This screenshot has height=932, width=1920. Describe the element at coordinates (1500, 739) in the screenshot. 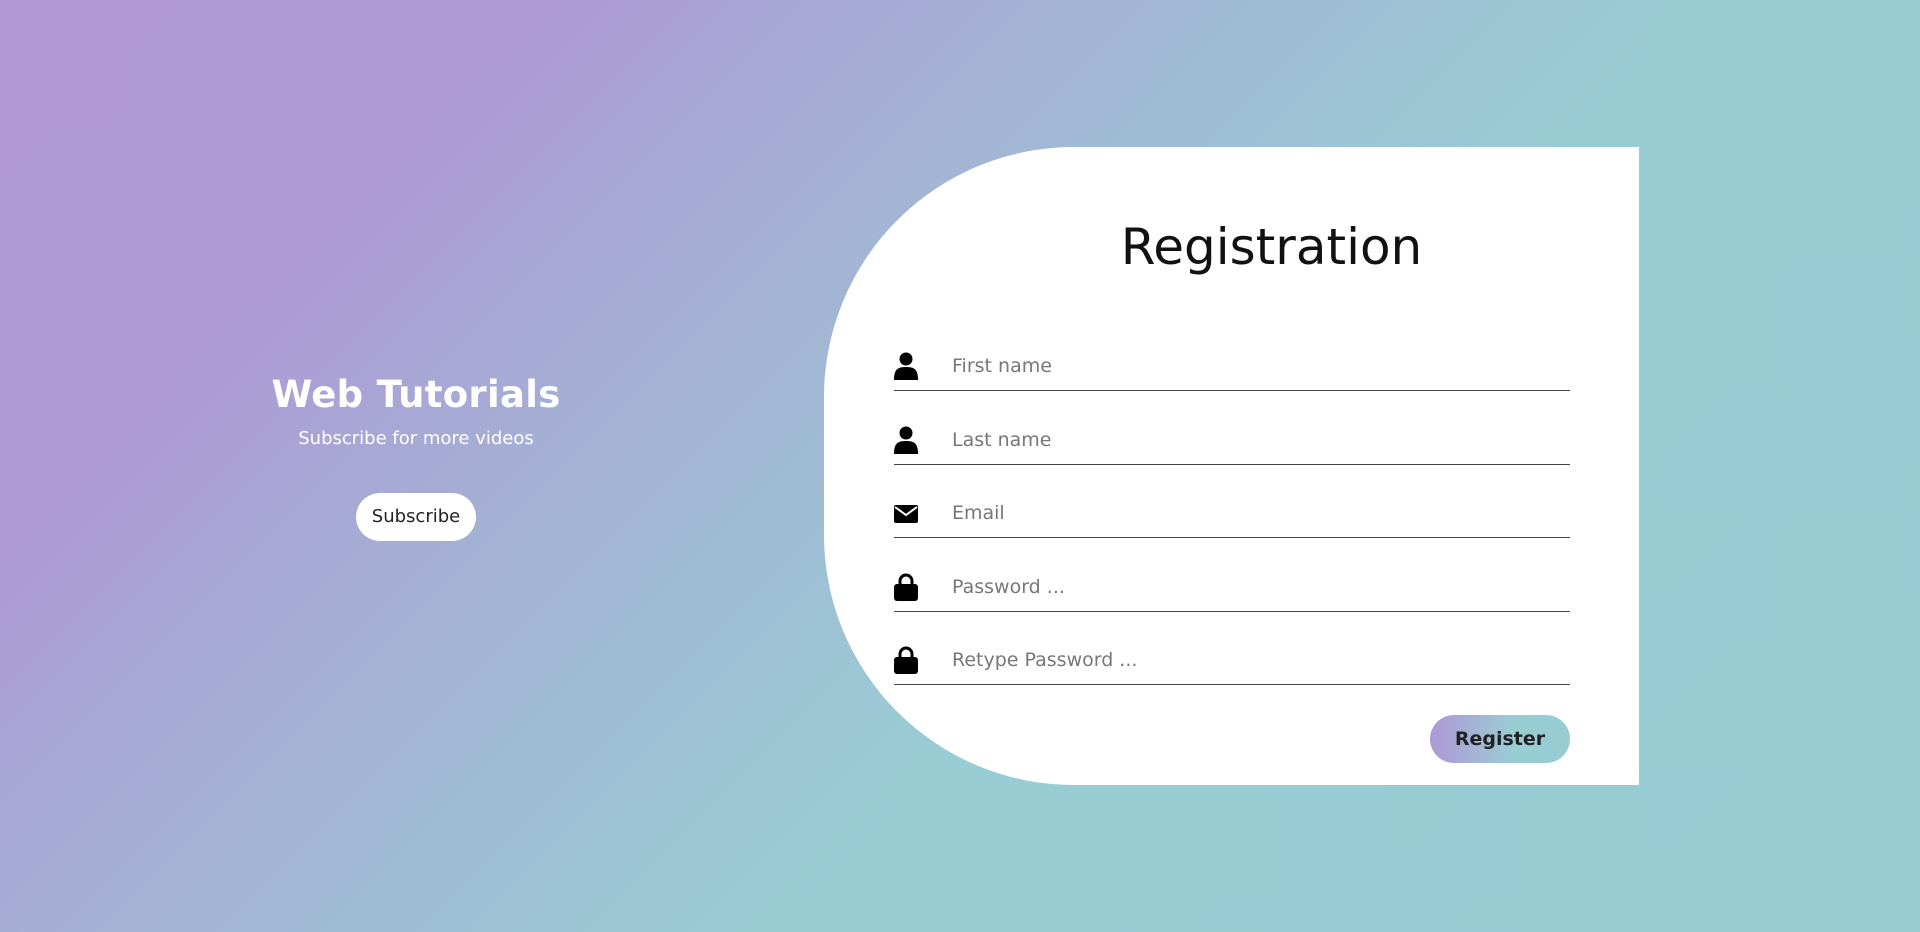

I see `register-button: Register` at that location.